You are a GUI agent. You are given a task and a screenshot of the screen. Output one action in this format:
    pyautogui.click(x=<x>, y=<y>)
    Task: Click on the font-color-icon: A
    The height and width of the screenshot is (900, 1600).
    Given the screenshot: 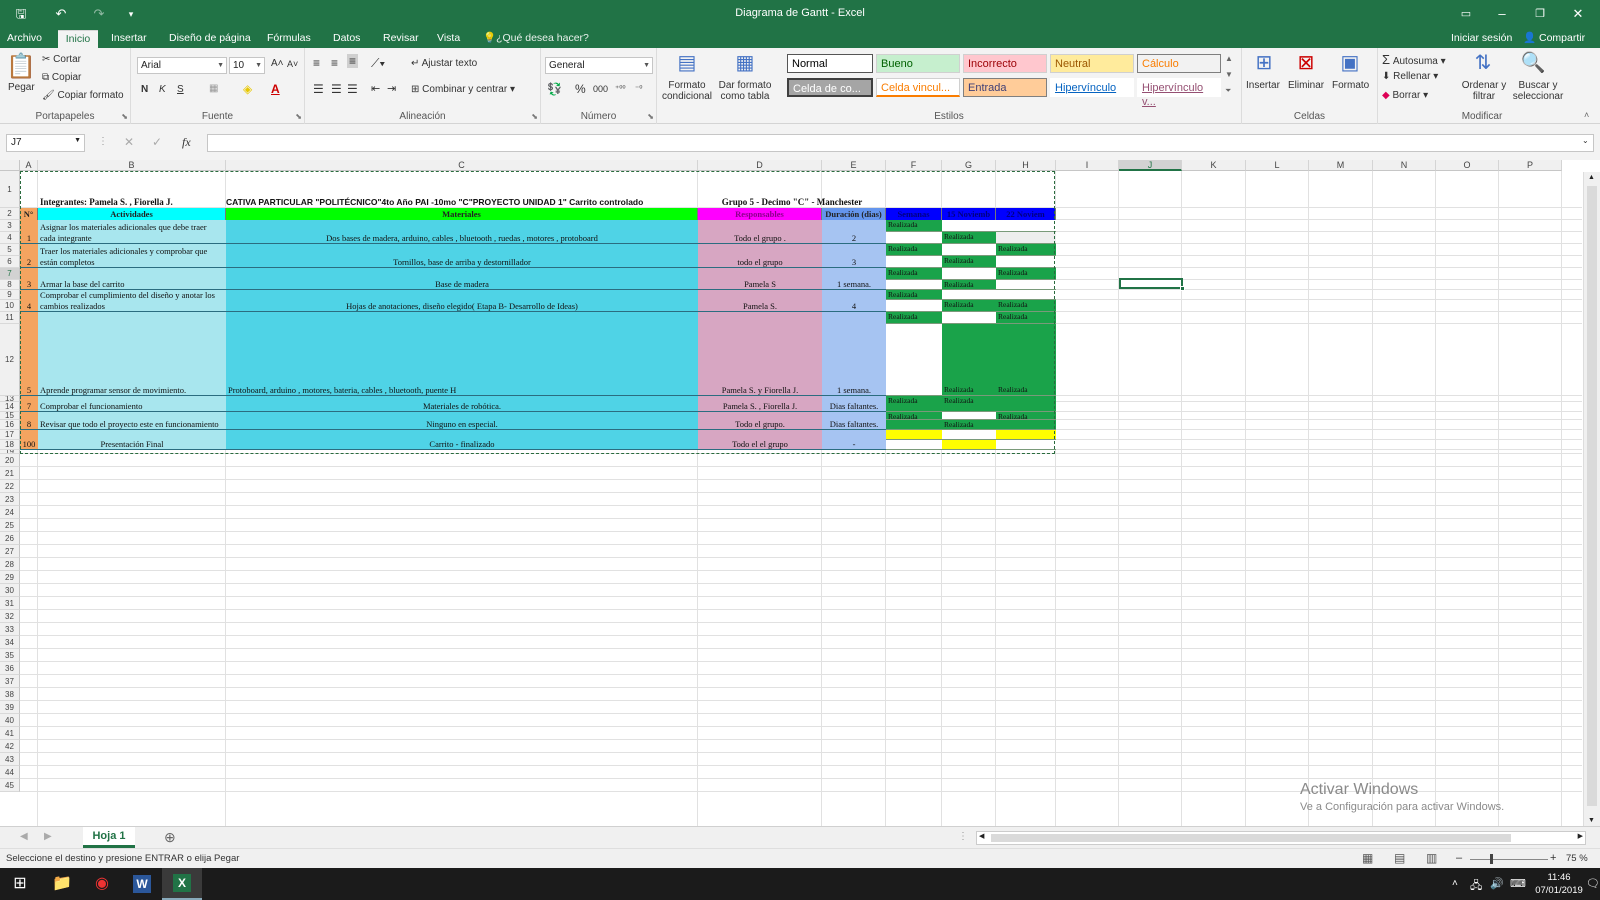 What is the action you would take?
    pyautogui.click(x=275, y=89)
    